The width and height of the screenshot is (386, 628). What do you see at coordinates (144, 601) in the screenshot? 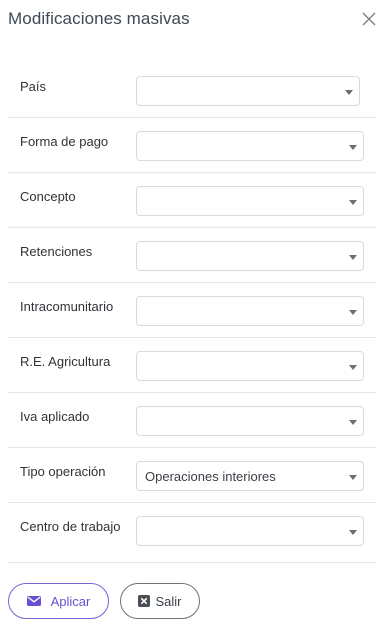
I see `close-box-icon` at bounding box center [144, 601].